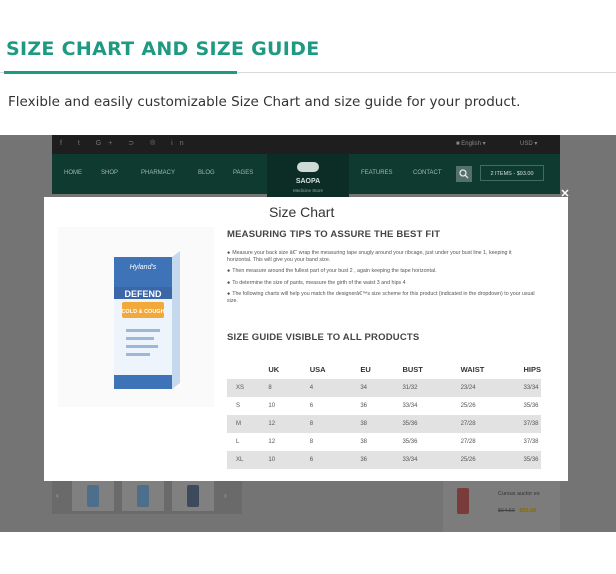 Image resolution: width=616 pixels, height=574 pixels. I want to click on close-icon: ✕, so click(565, 194).